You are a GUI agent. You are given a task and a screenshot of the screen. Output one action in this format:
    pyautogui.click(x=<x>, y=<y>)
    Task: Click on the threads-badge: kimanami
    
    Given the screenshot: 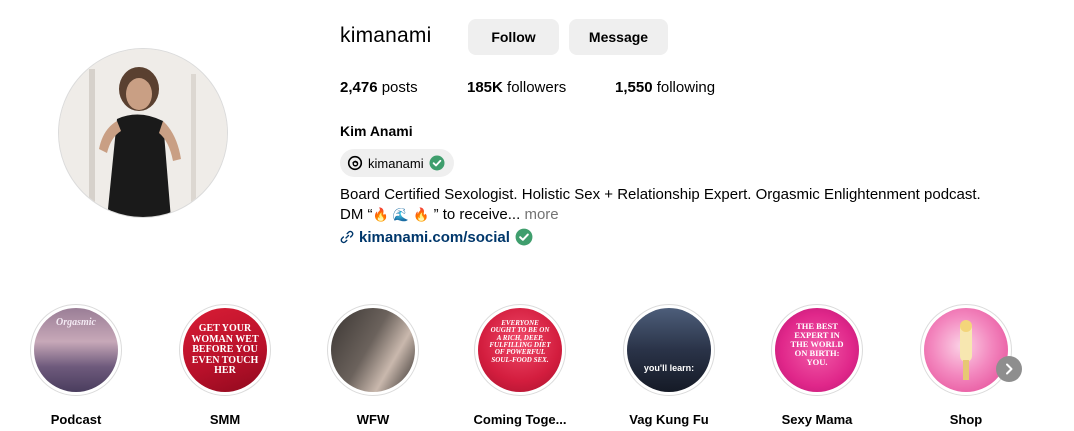 What is the action you would take?
    pyautogui.click(x=397, y=163)
    